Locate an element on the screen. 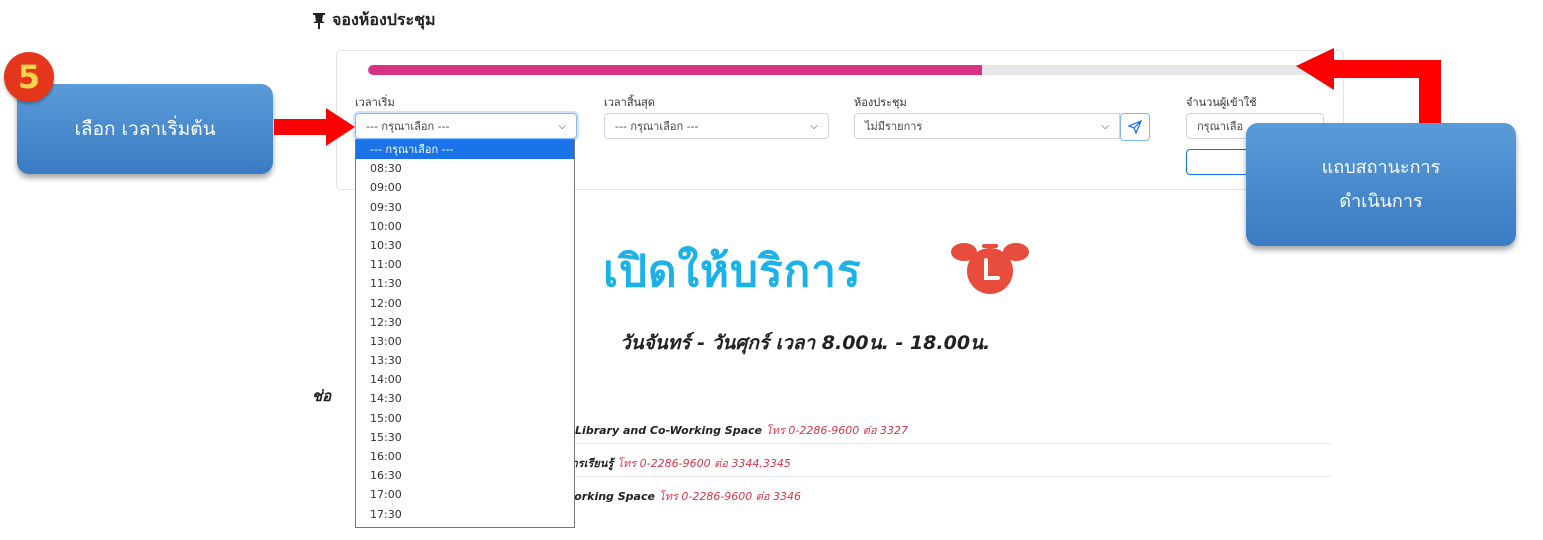 Image resolution: width=1543 pixels, height=540 pixels. dropdown-option: 15:00 is located at coordinates (465, 418).